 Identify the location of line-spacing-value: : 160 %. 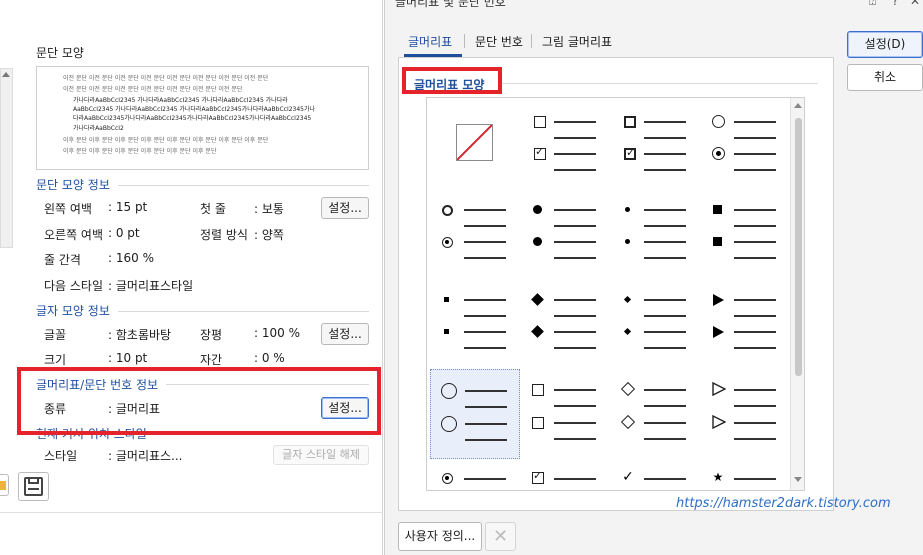
(131, 258).